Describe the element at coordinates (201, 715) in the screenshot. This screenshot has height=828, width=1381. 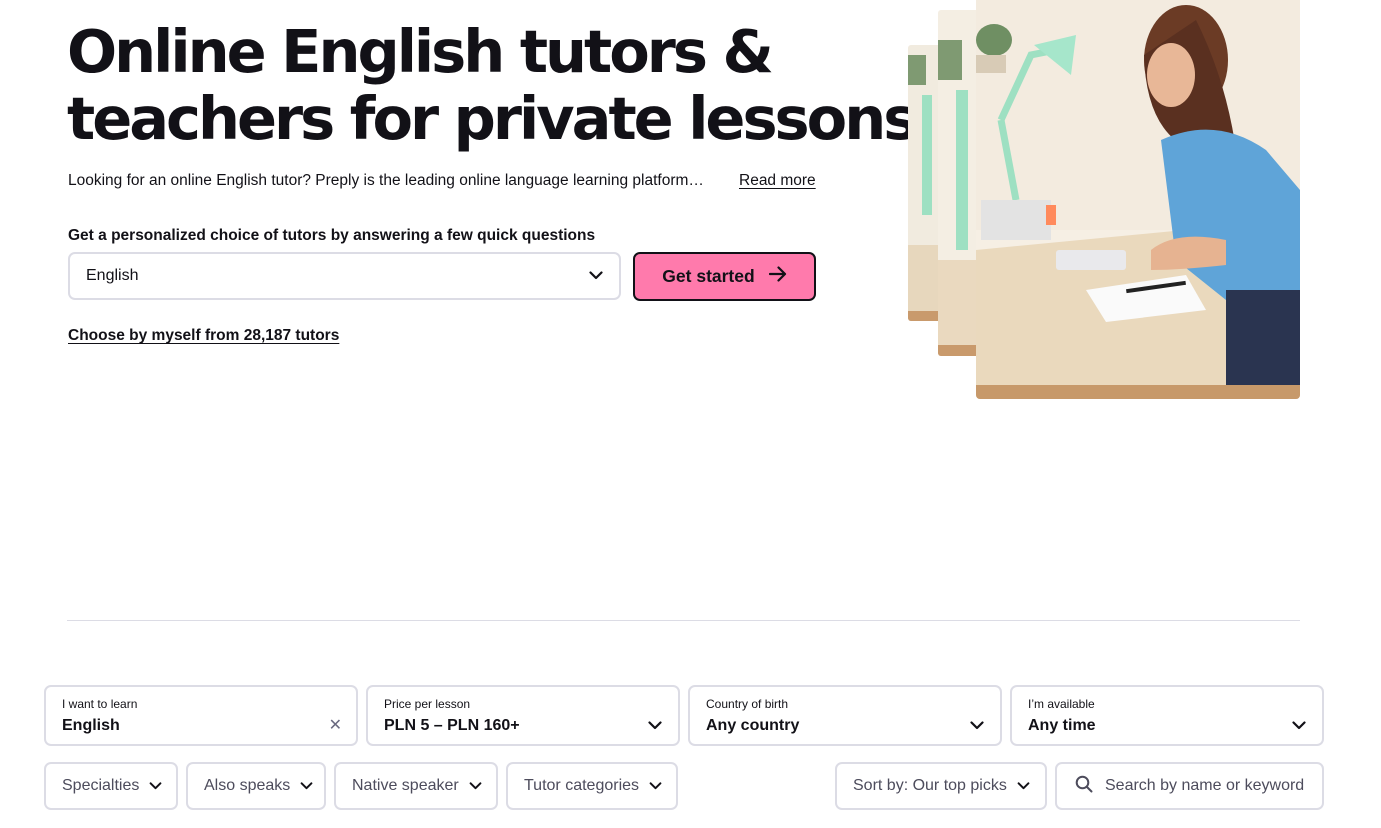
I see `filter-subject: I want to learn English ✕` at that location.